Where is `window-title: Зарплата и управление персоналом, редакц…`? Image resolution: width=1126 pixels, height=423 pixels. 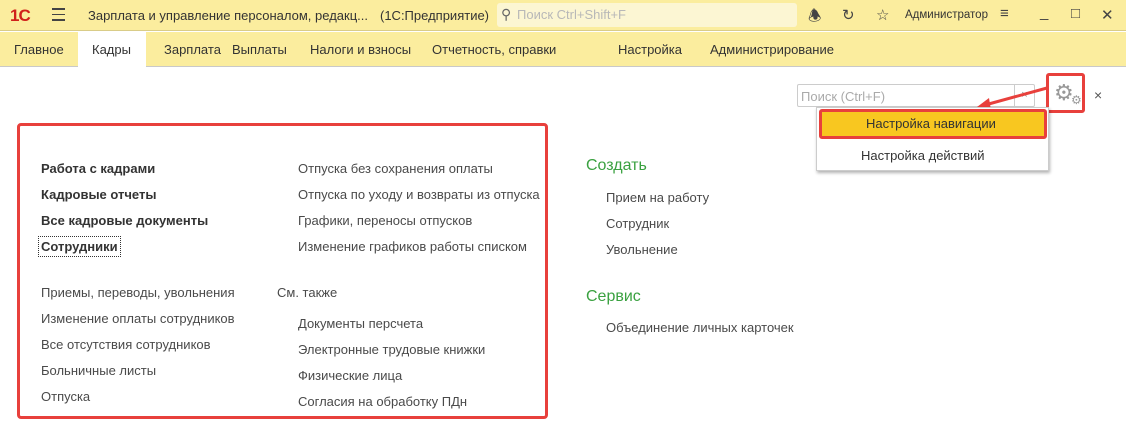 window-title: Зарплата и управление персоналом, редакц… is located at coordinates (228, 15).